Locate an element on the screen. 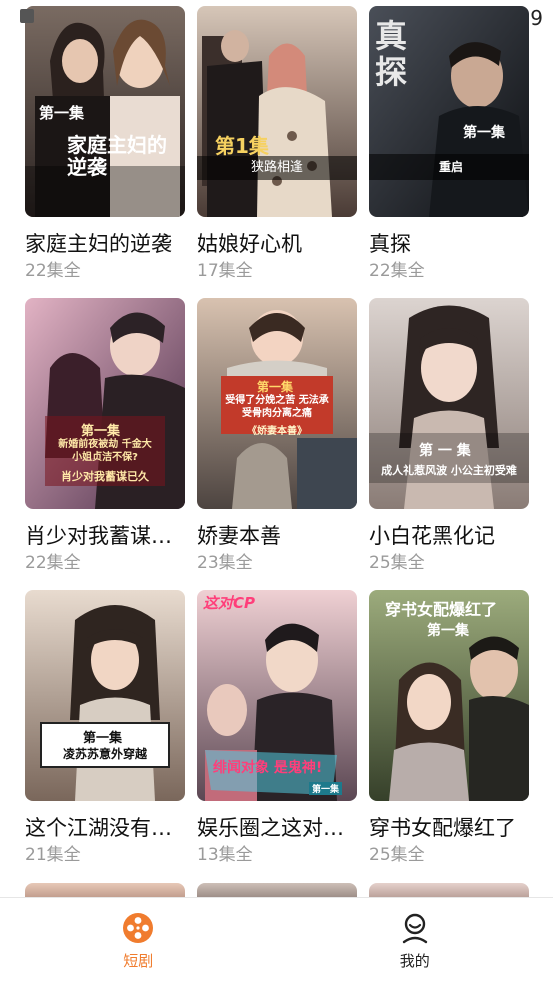 The image size is (553, 983). poster-title: 穿书女配爆红了 is located at coordinates (441, 609).